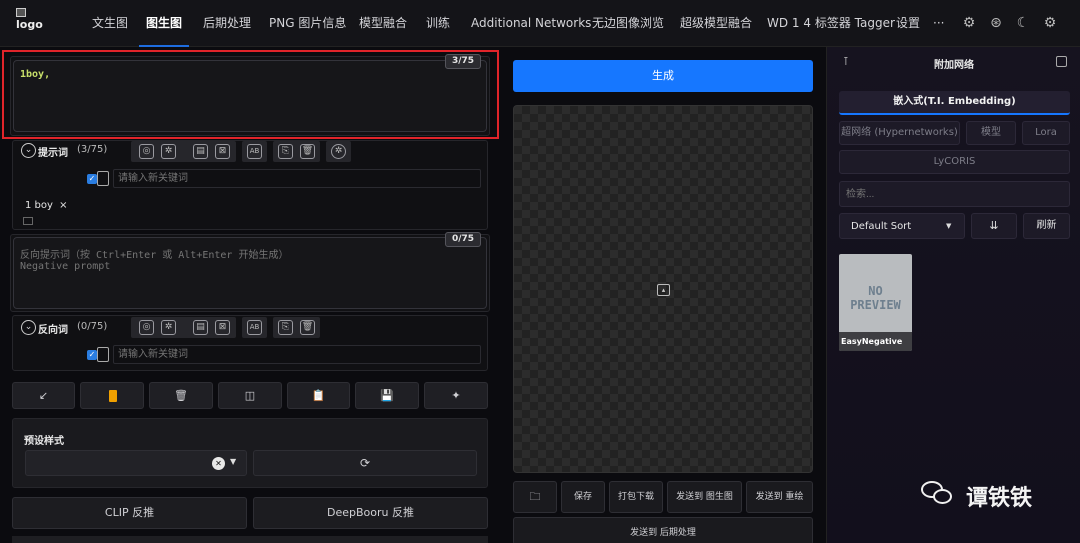  What do you see at coordinates (663, 76) in the screenshot?
I see `generate-button: 生成` at bounding box center [663, 76].